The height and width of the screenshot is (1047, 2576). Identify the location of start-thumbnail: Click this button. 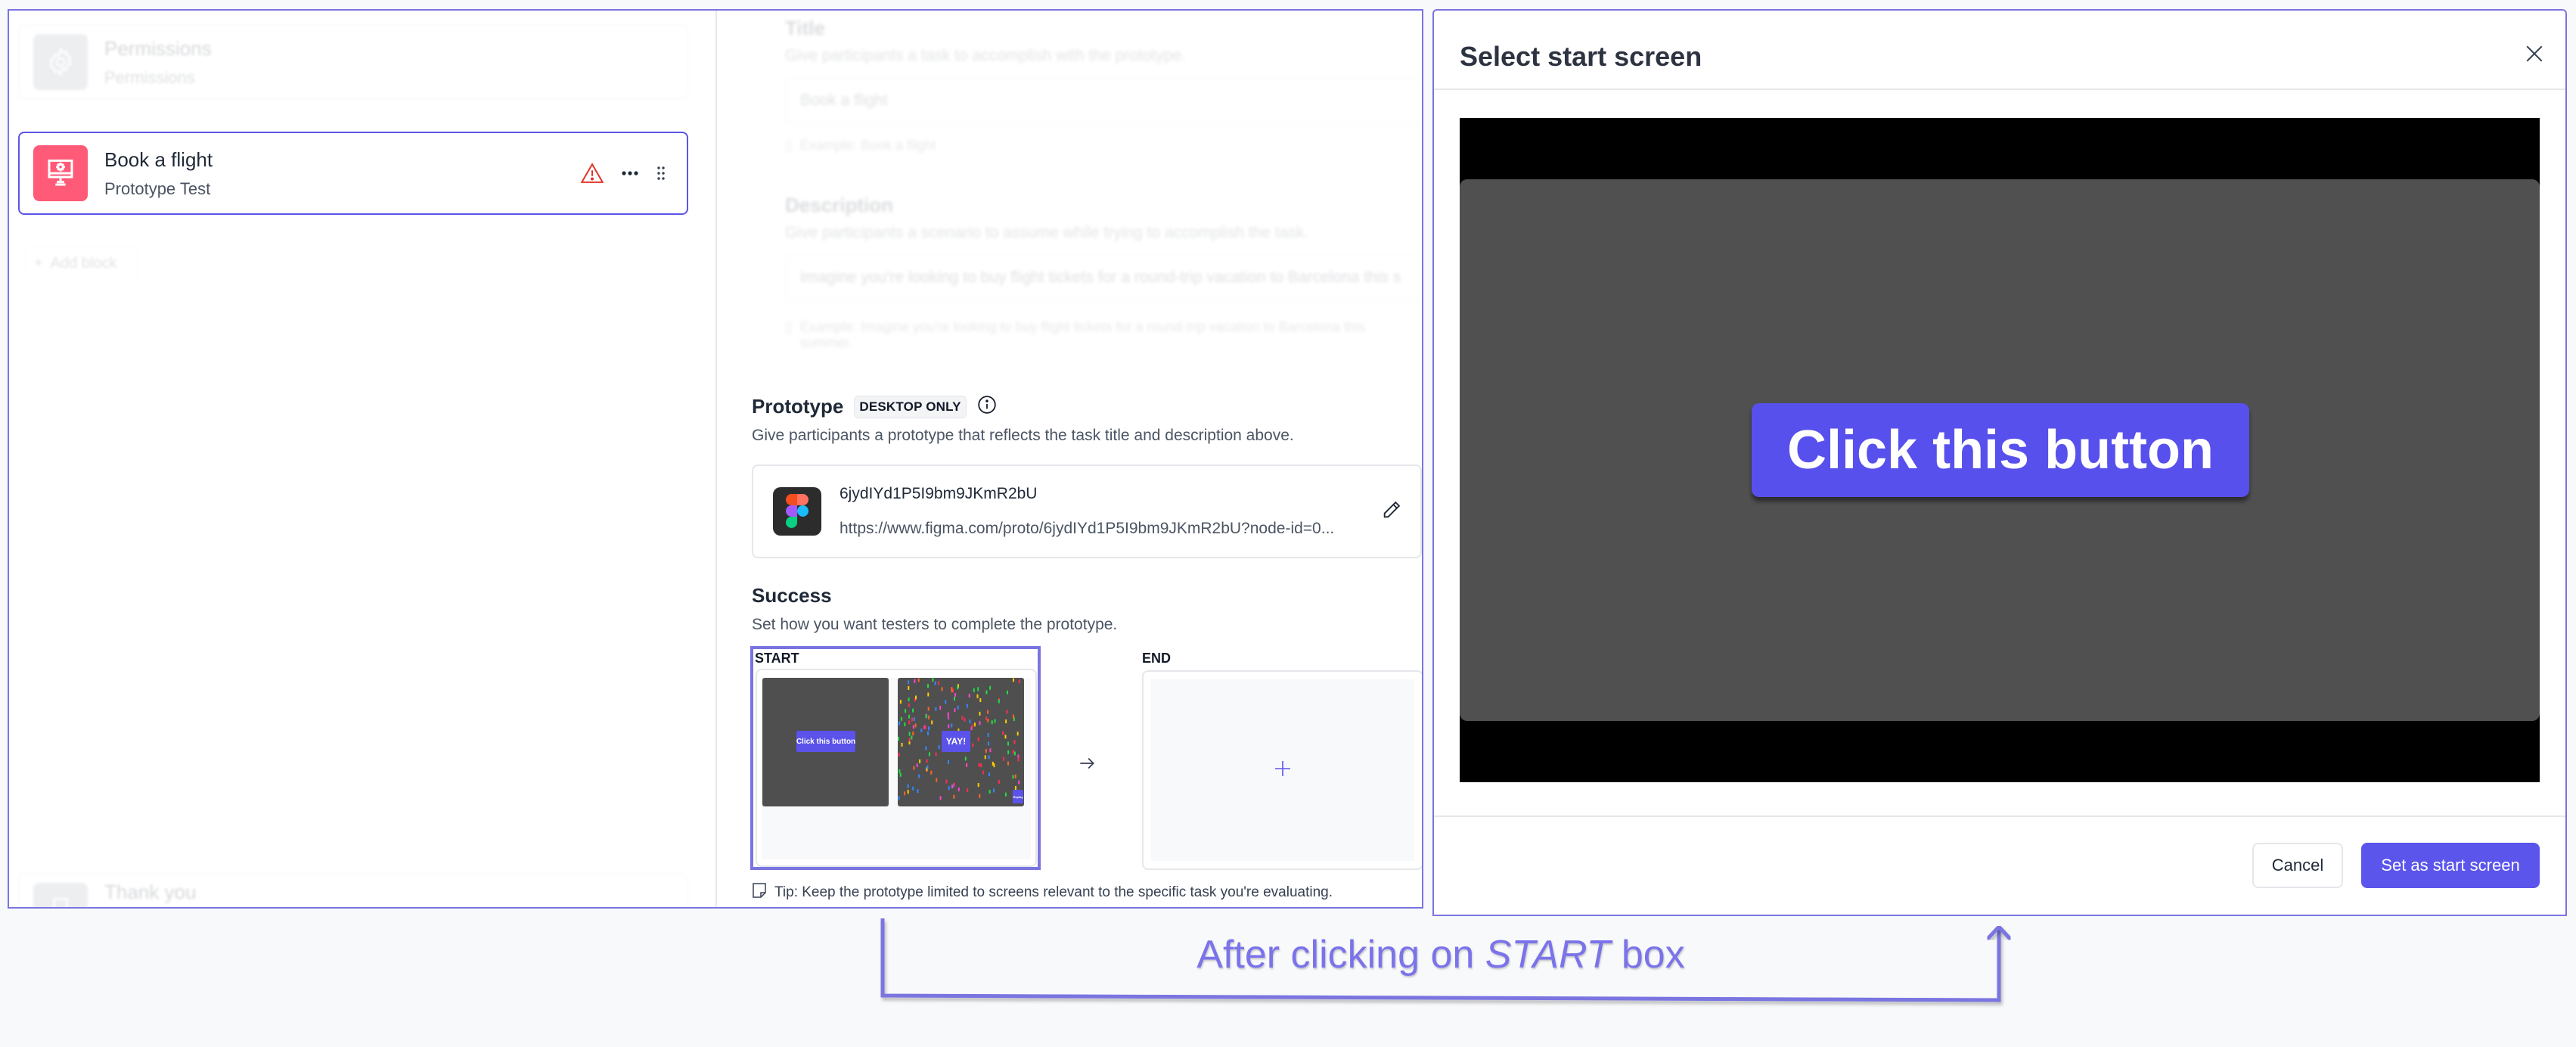
(825, 742).